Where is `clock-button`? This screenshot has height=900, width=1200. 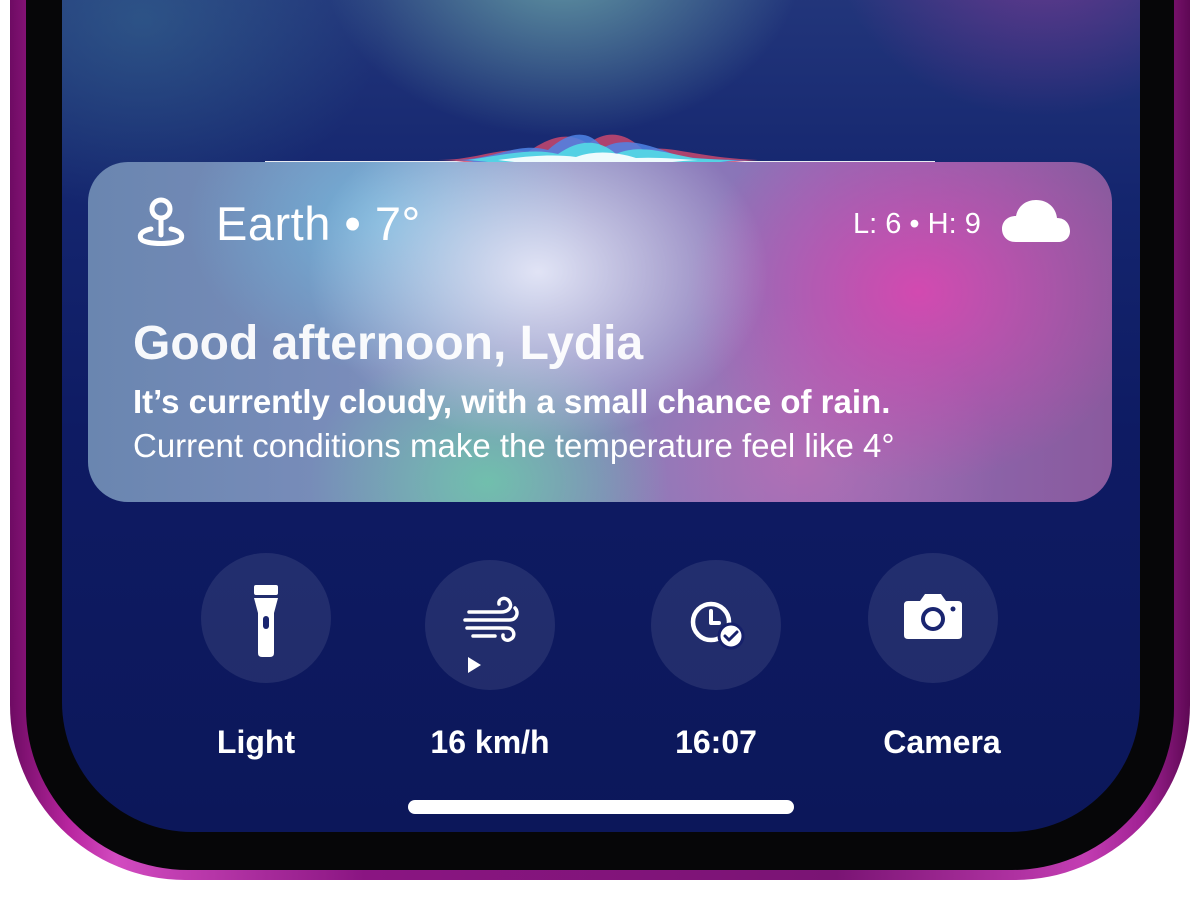
clock-button is located at coordinates (716, 625).